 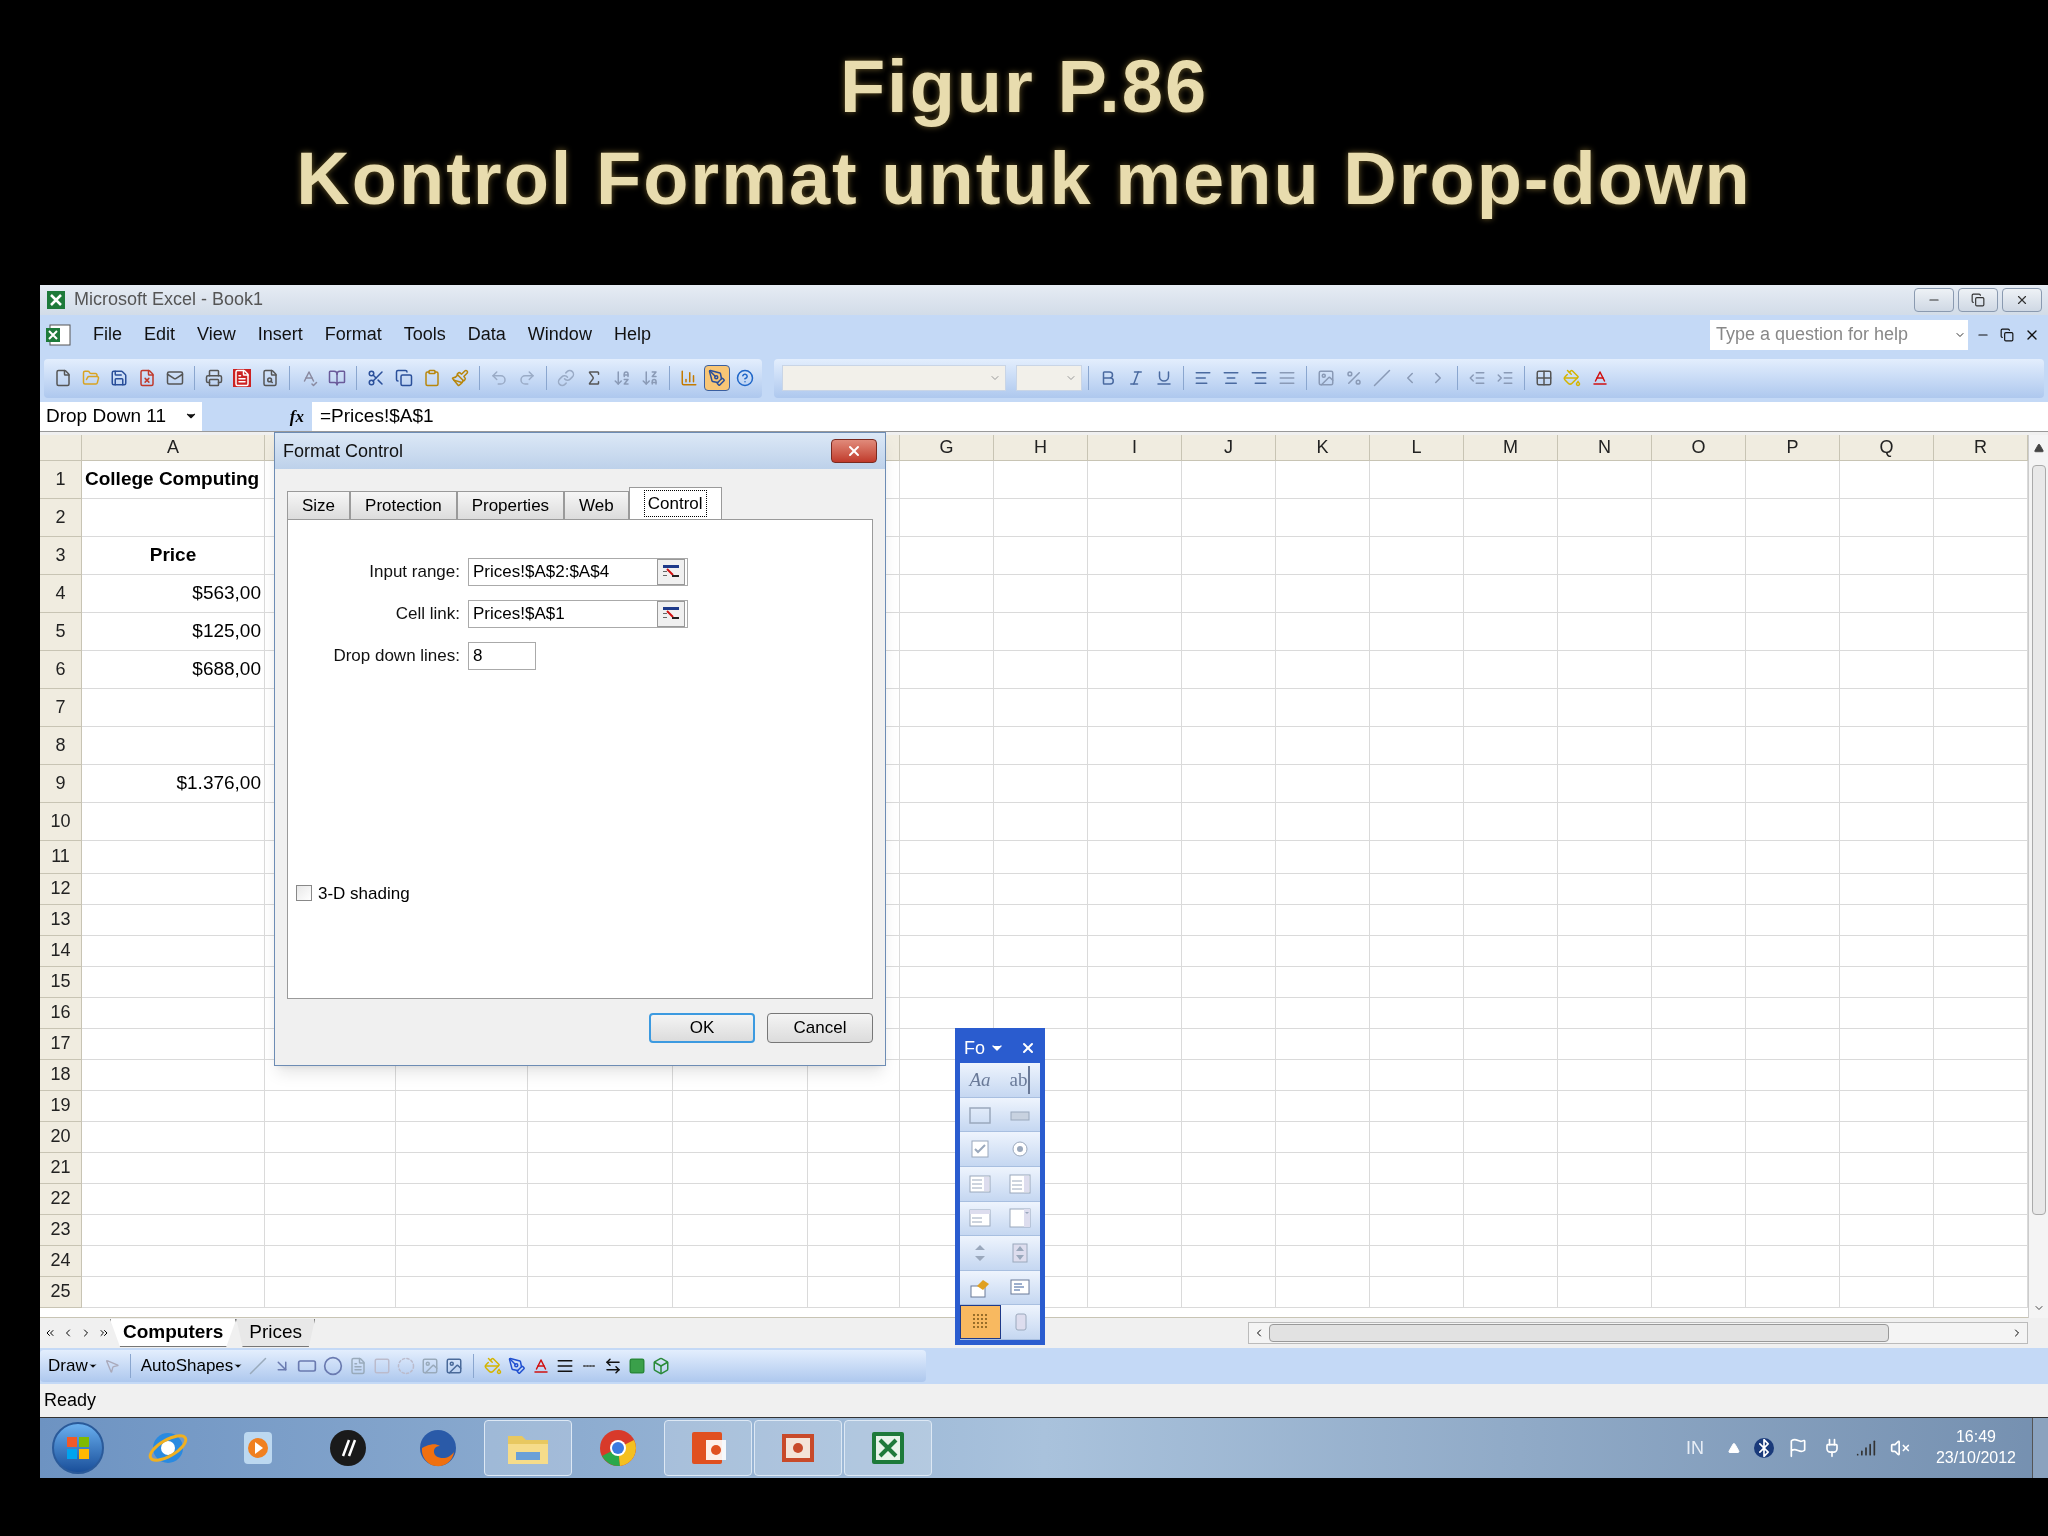 I want to click on checkbox, so click(x=304, y=893).